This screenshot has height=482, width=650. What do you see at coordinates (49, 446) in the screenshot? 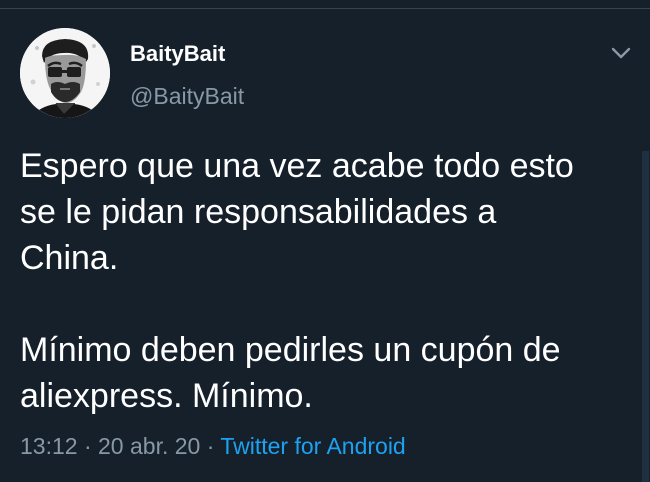
I see `tweet-time: 13:12` at bounding box center [49, 446].